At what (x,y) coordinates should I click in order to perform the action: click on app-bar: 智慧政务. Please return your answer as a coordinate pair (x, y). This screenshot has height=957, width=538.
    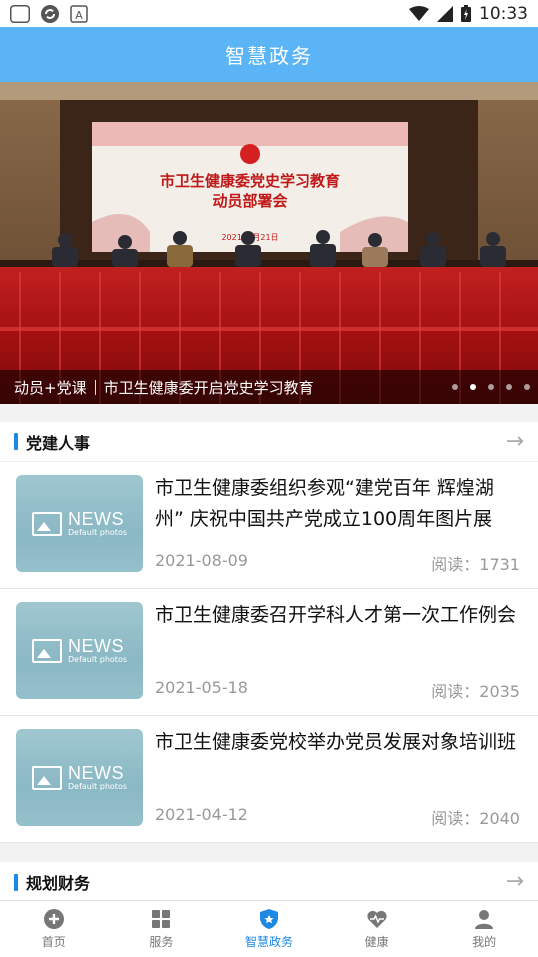
    Looking at the image, I should click on (269, 54).